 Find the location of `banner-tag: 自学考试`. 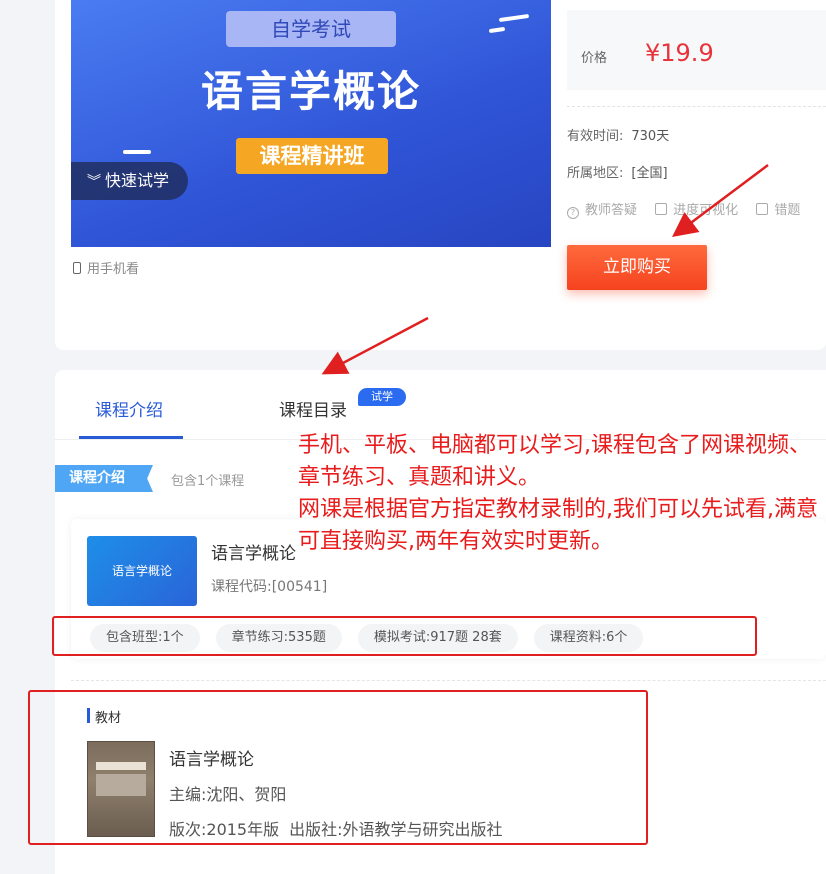

banner-tag: 自学考试 is located at coordinates (311, 29).